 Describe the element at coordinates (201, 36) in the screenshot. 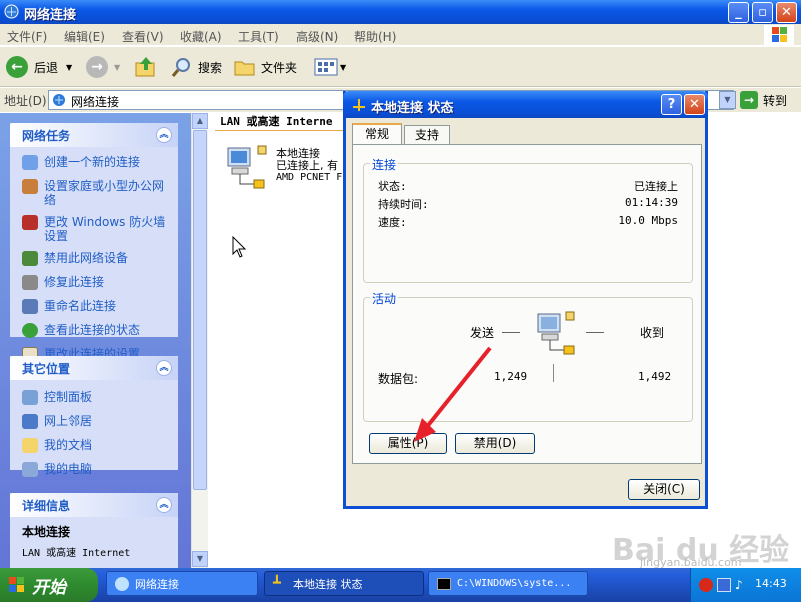

I see `menu-favorites: 收藏(A)` at that location.